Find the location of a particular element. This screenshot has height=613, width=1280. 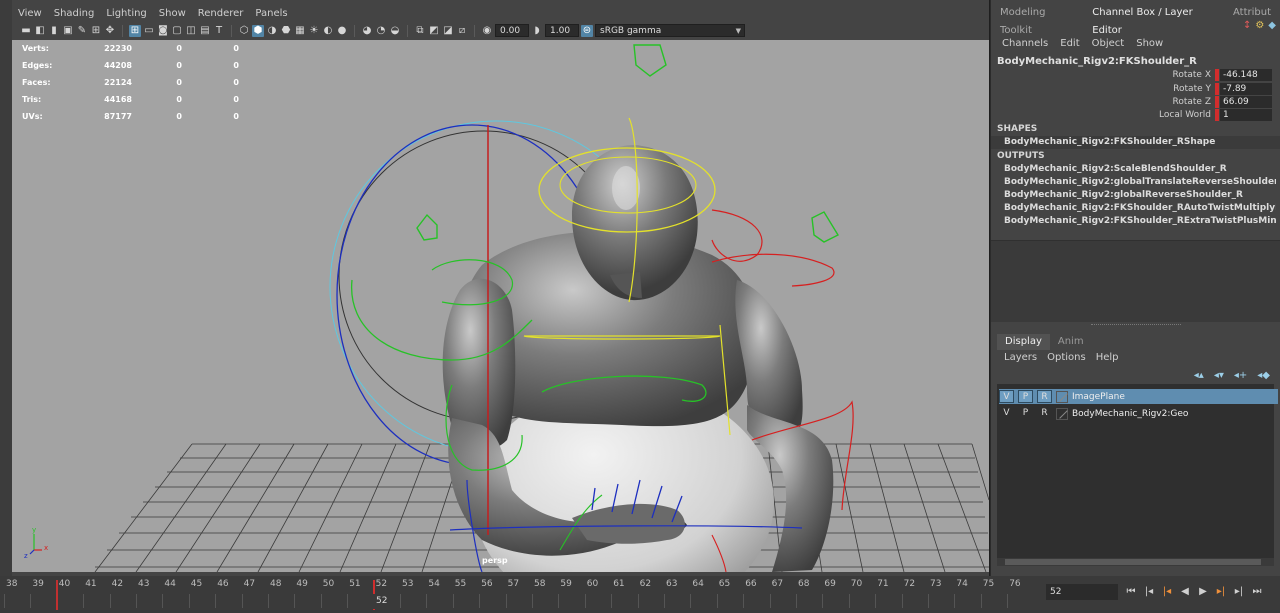

depth-of-field-icon: ◒ is located at coordinates (395, 31).